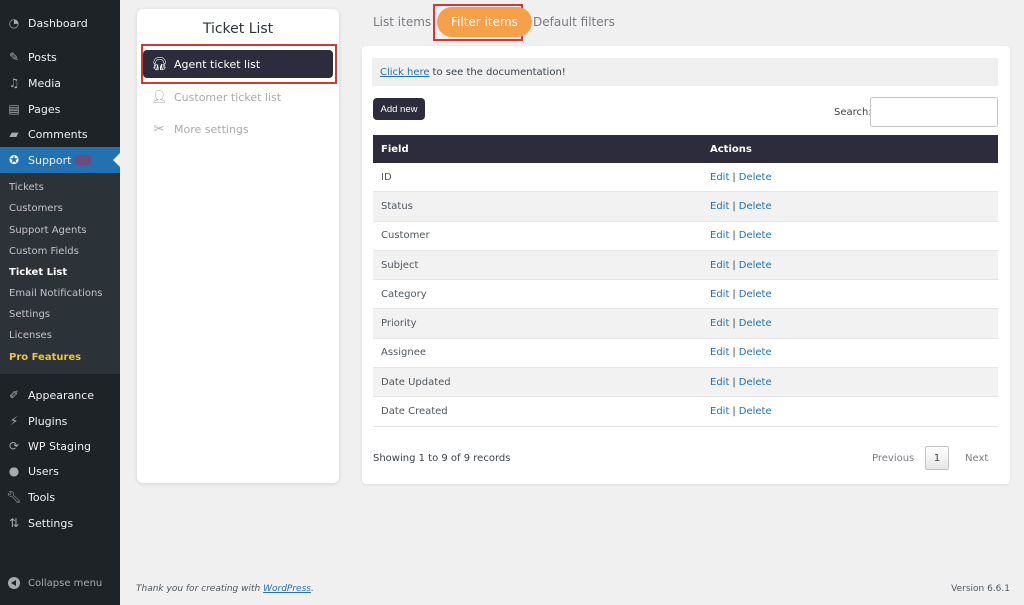  Describe the element at coordinates (287, 589) in the screenshot. I see `wordpress-link: WordPress` at that location.